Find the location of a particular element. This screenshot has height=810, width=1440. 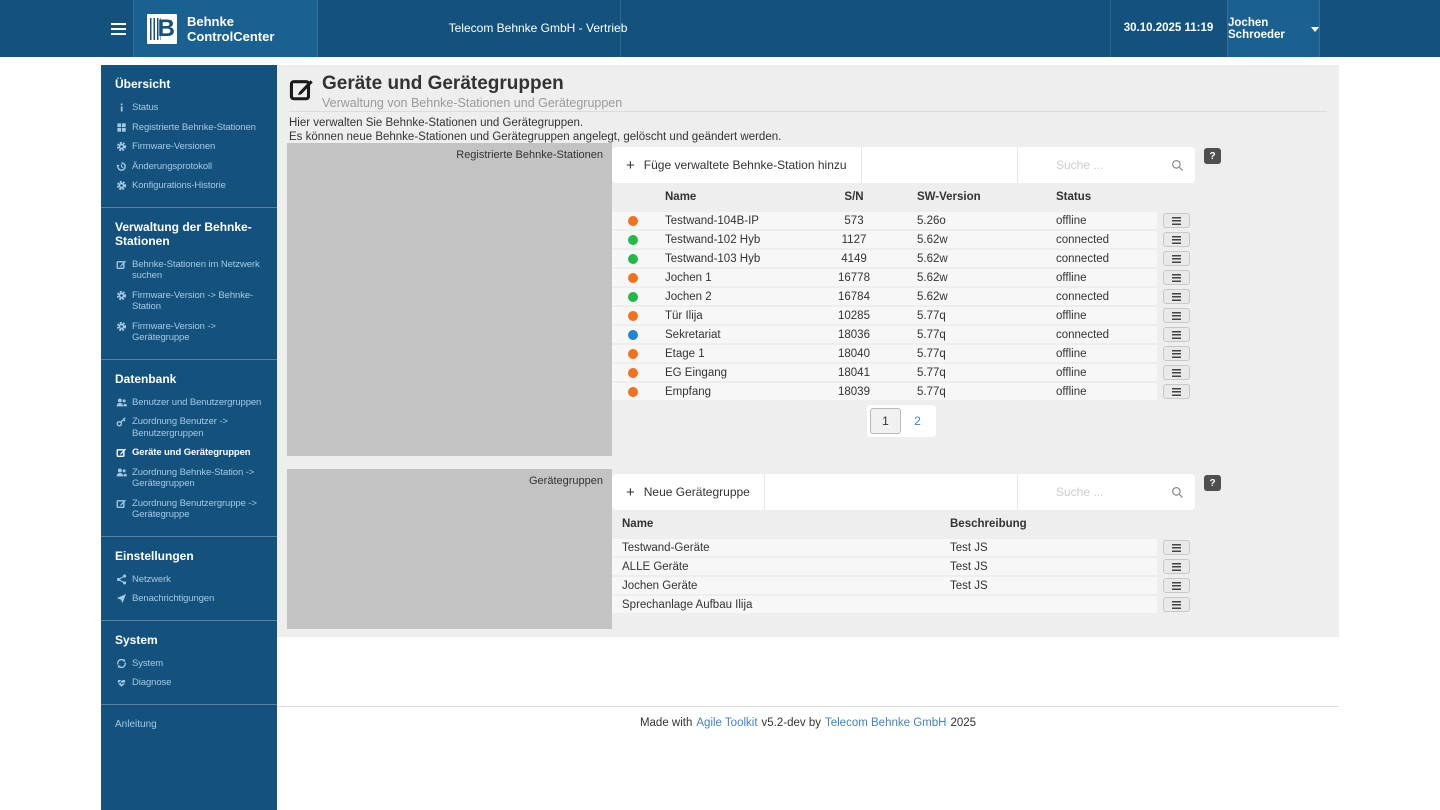

key-icon is located at coordinates (121, 421).